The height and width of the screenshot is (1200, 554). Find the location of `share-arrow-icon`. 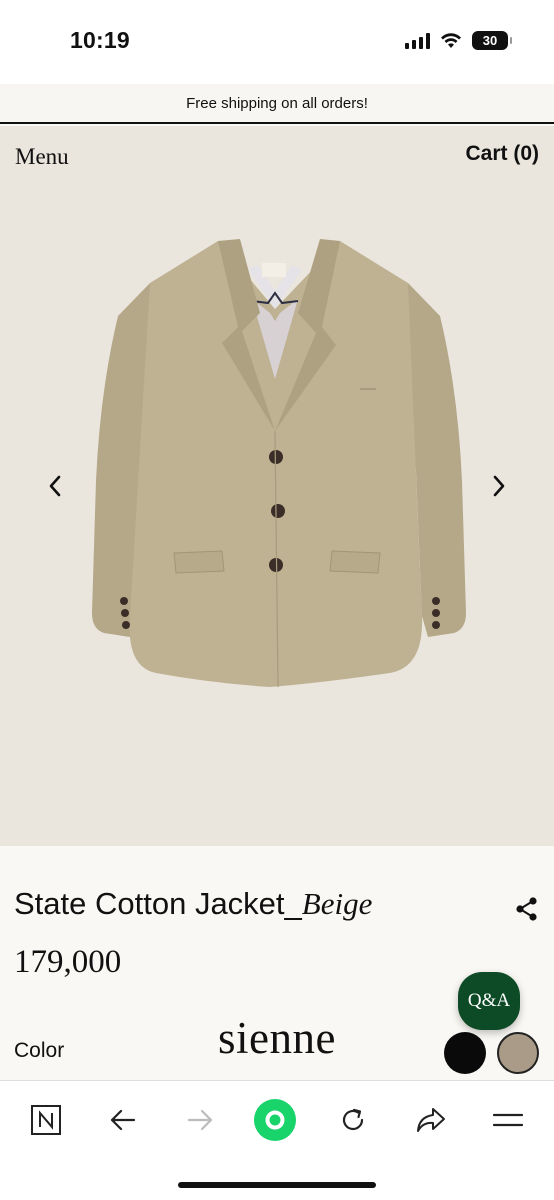

share-arrow-icon is located at coordinates (431, 1120).